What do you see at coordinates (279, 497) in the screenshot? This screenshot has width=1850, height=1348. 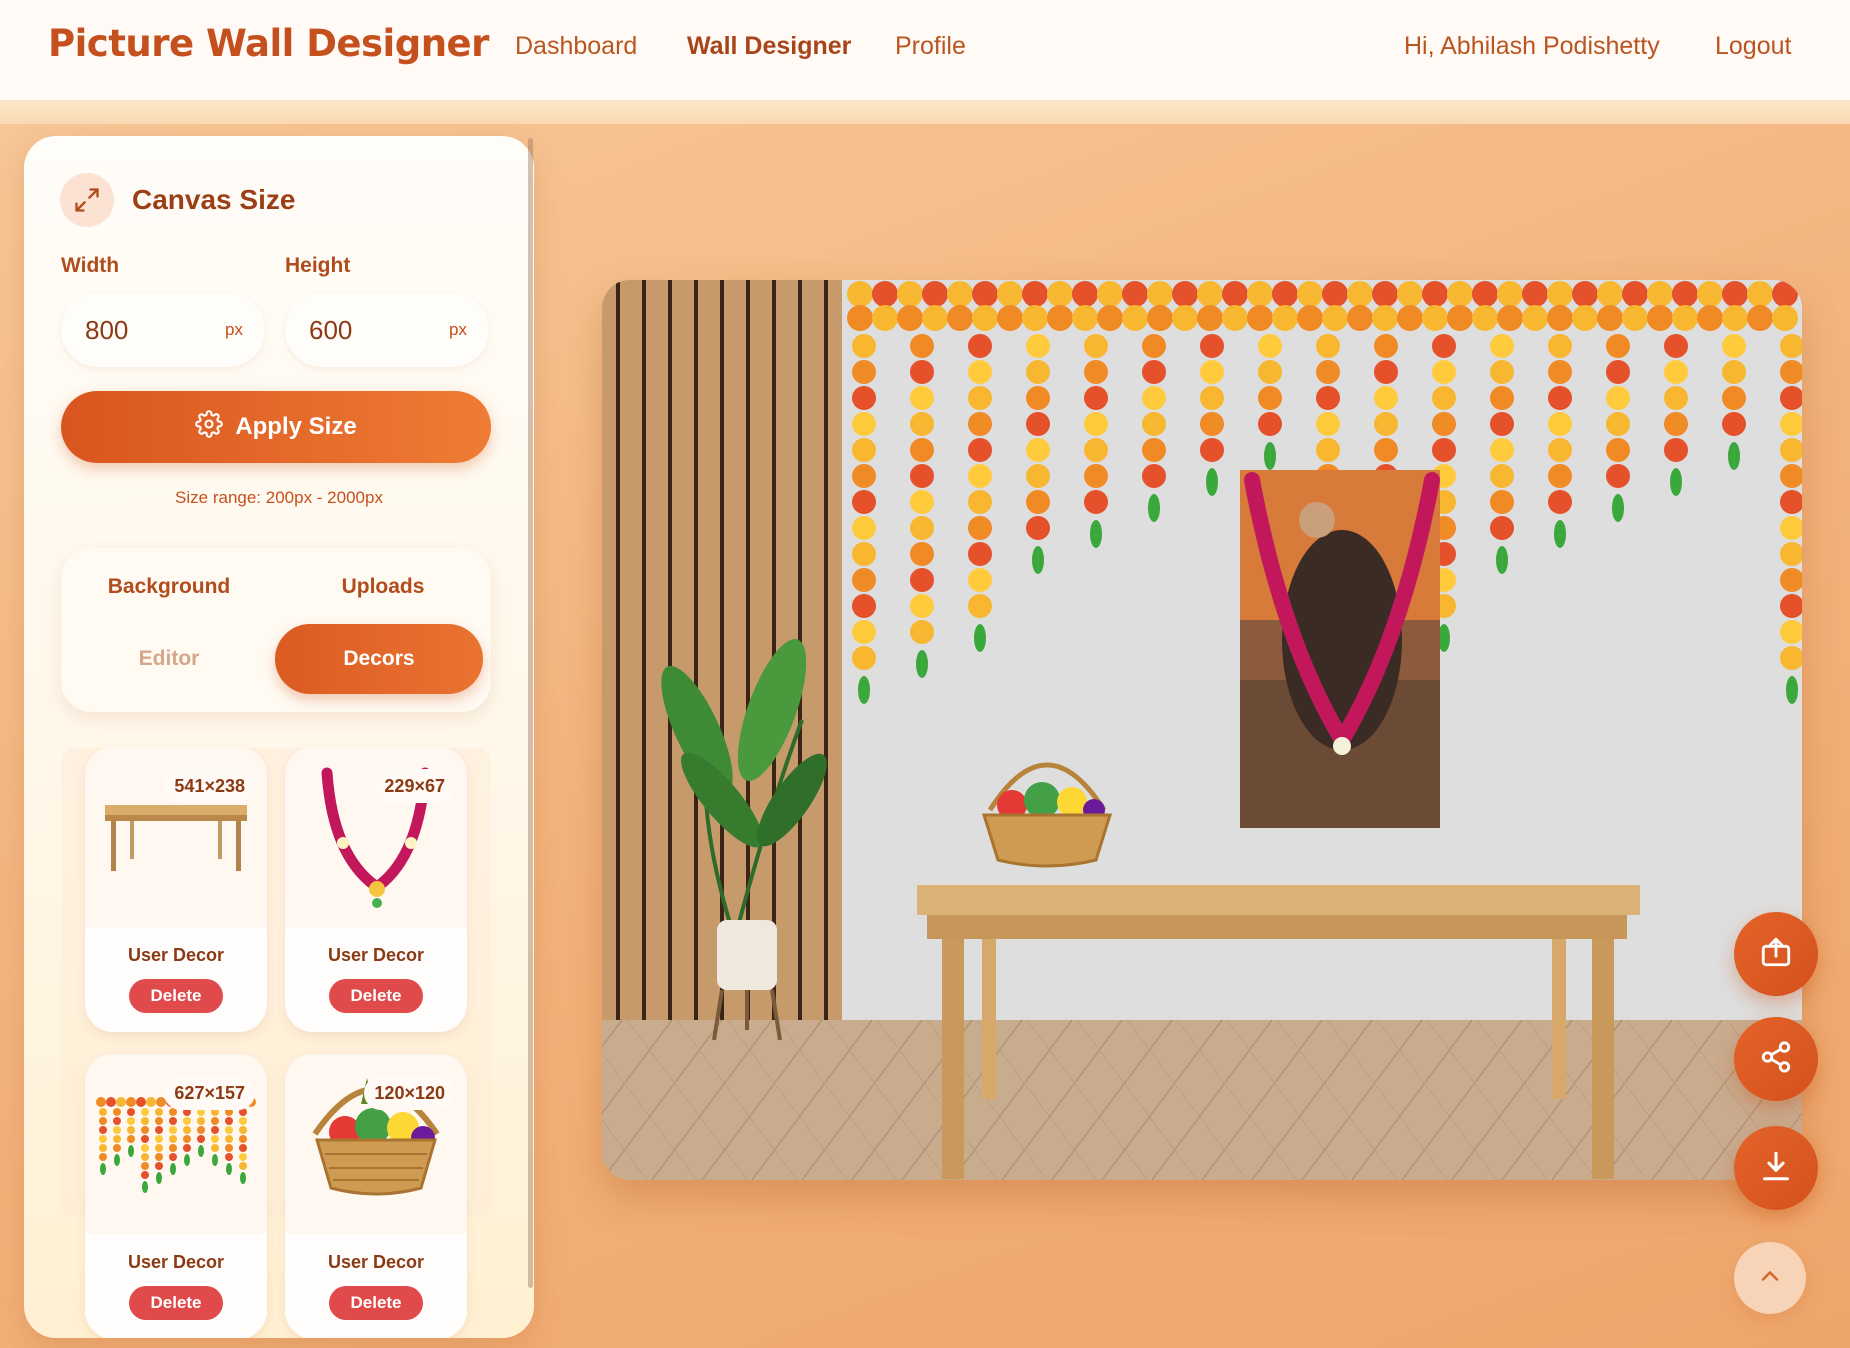 I see `size-range-note: Size range: 200px - 2000px` at bounding box center [279, 497].